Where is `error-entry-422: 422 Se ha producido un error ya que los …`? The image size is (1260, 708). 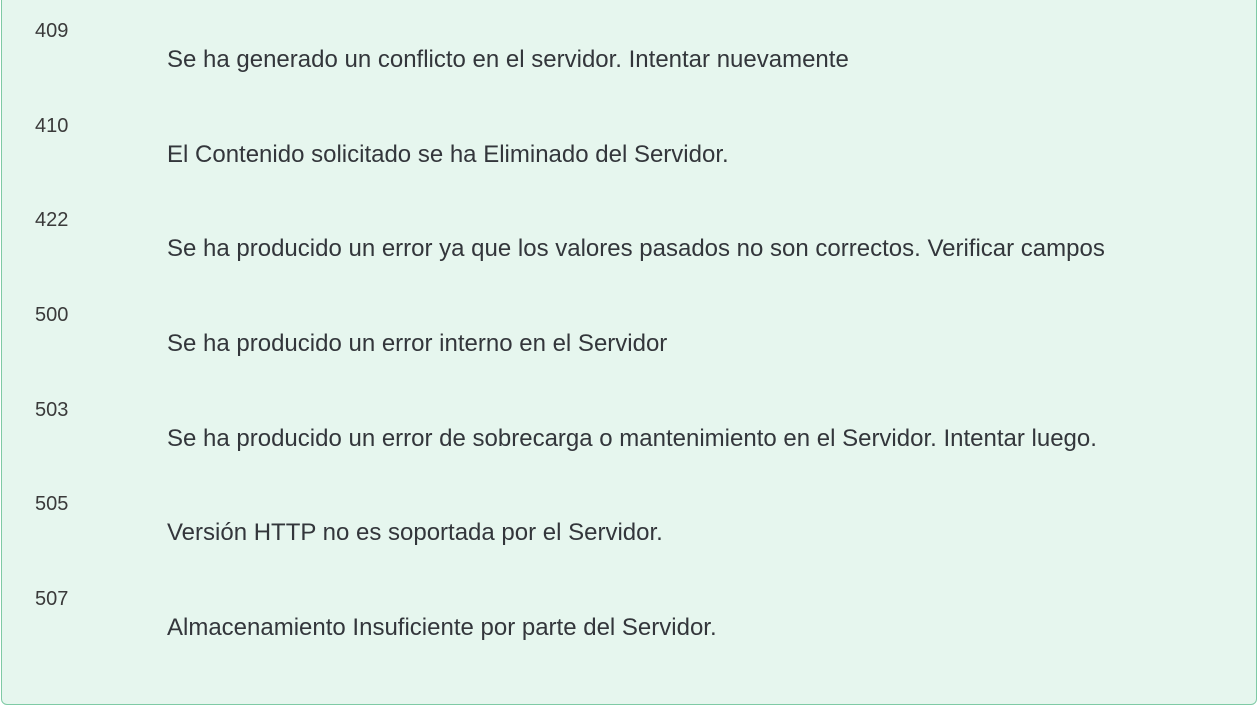 error-entry-422: 422 Se ha producido un error ya que los … is located at coordinates (629, 255).